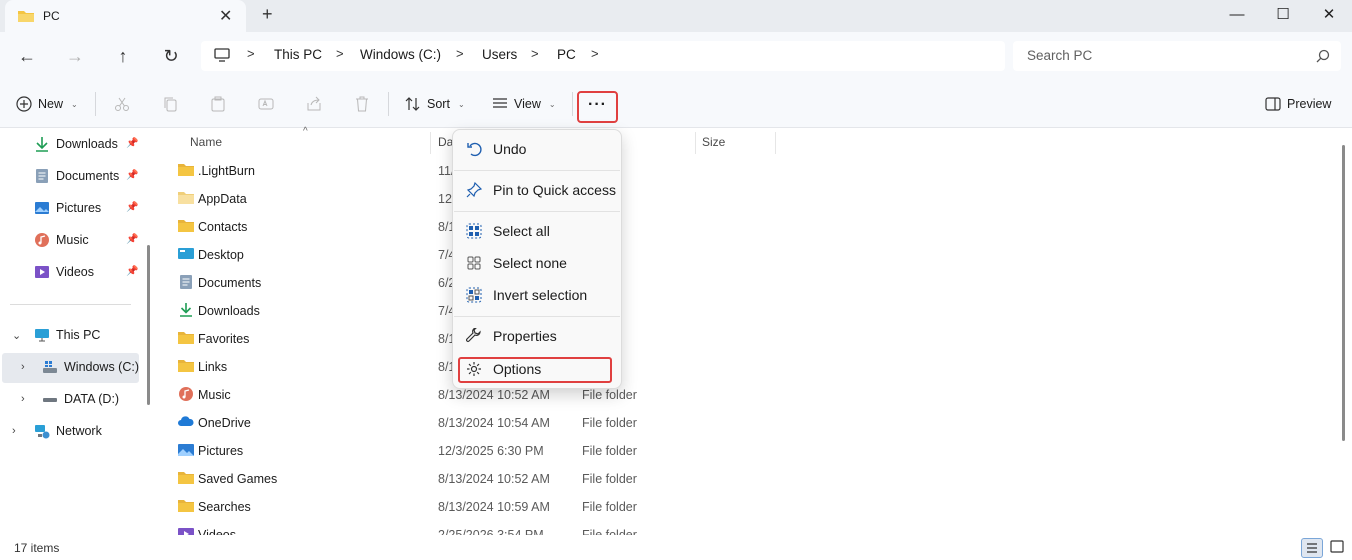 The width and height of the screenshot is (1352, 560). Describe the element at coordinates (499, 54) in the screenshot. I see `breadcrumb-users: Users` at that location.